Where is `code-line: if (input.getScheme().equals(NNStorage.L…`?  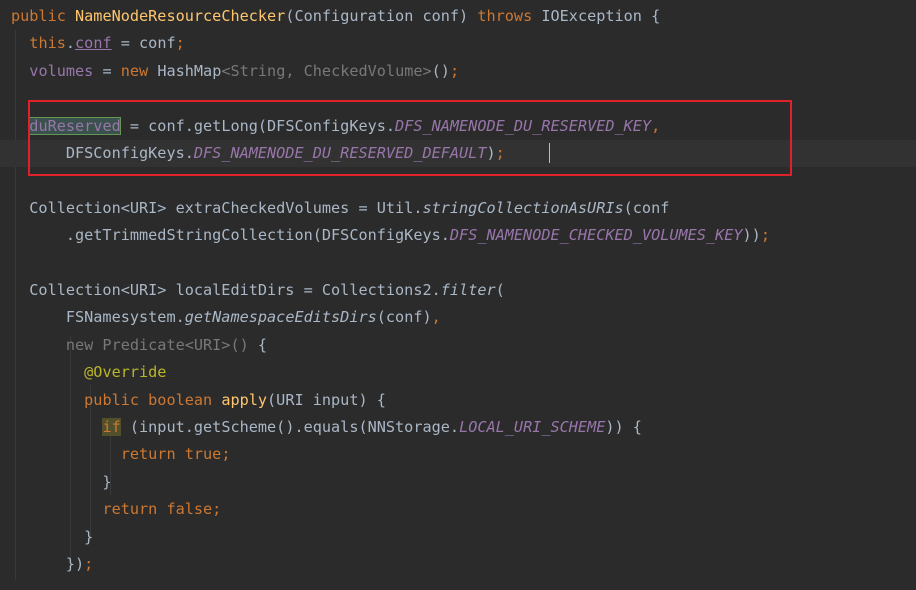
code-line: if (input.getScheme().equals(NNStorage.L… is located at coordinates (458, 427).